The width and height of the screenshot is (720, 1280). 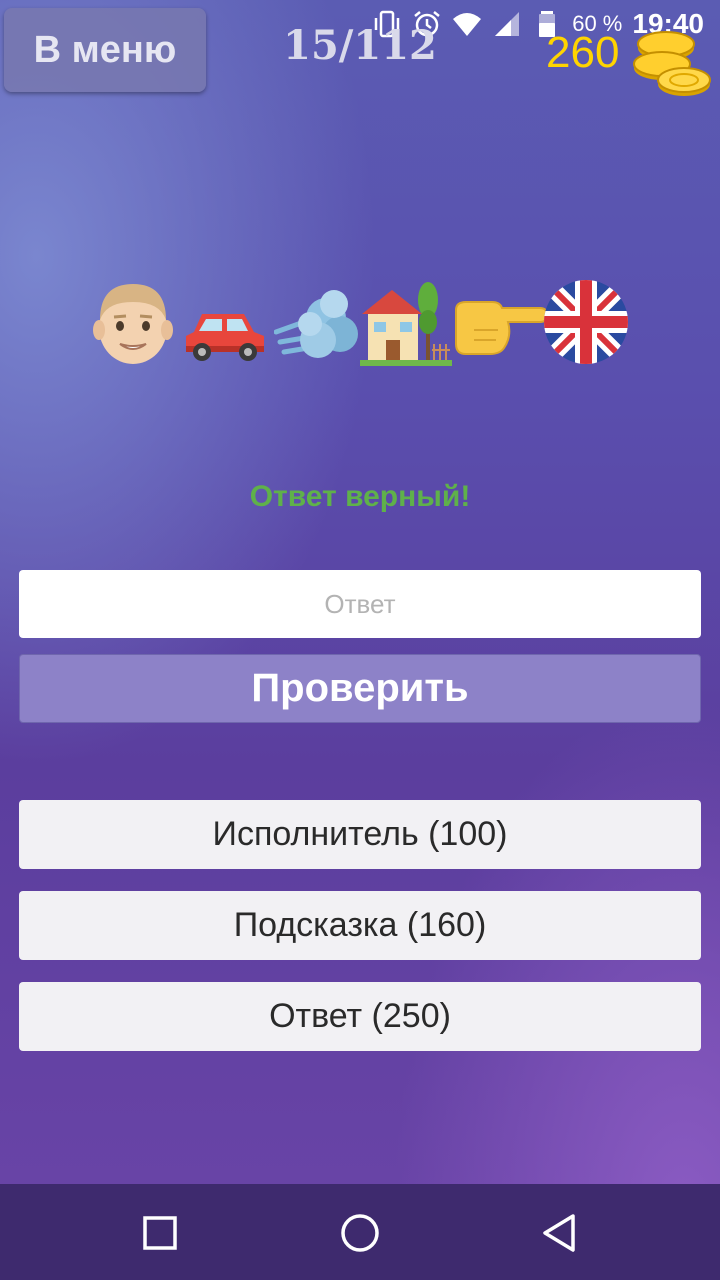 I want to click on answer-input, so click(x=360, y=604).